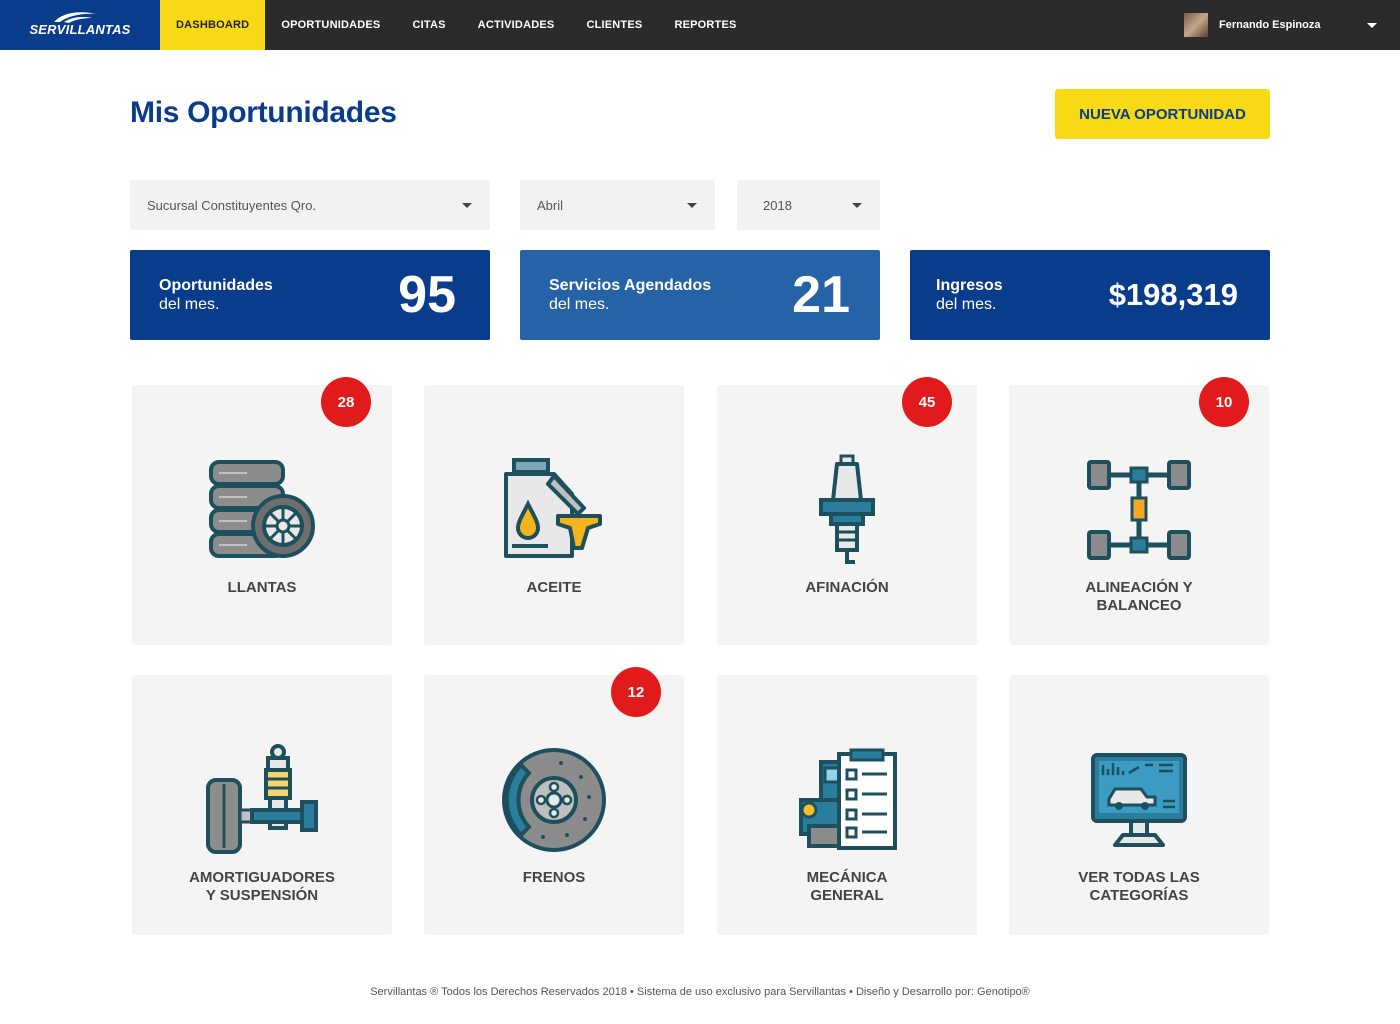 This screenshot has height=1024, width=1400. What do you see at coordinates (554, 510) in the screenshot?
I see `oil-icon` at bounding box center [554, 510].